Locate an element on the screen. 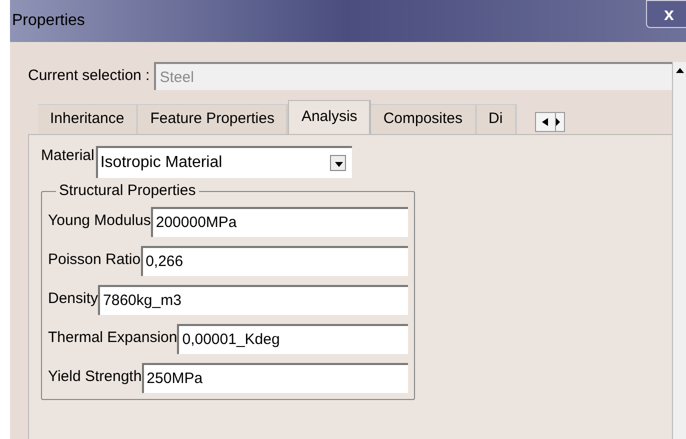 Image resolution: width=686 pixels, height=439 pixels. material-label: Material is located at coordinates (67, 156).